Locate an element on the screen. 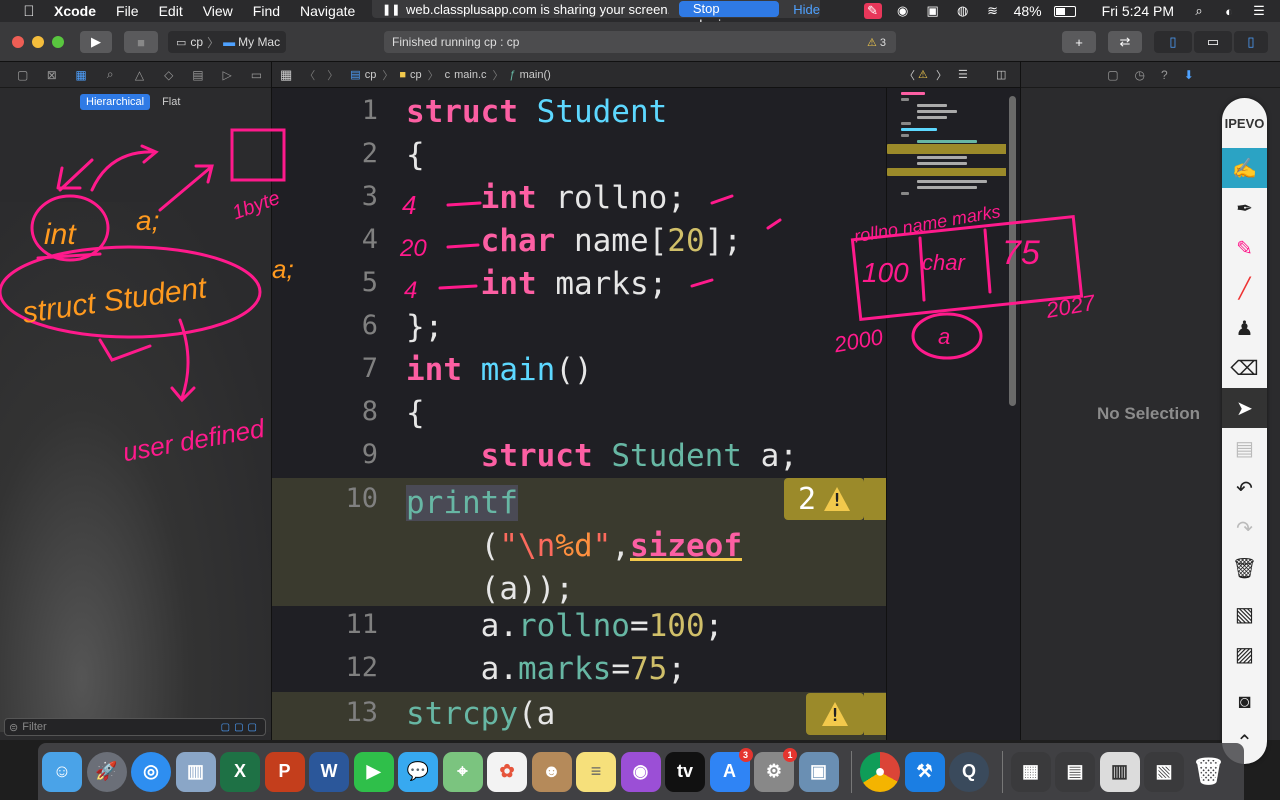 This screenshot has width=1280, height=800. spotlight-icon: ⌕ is located at coordinates (1199, 11).